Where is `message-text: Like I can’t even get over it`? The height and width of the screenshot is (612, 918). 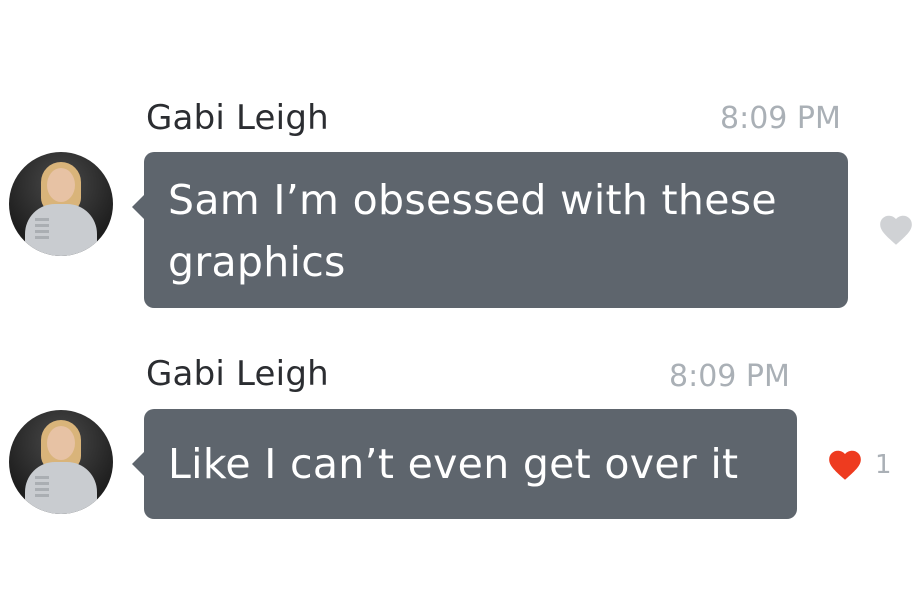 message-text: Like I can’t even get over it is located at coordinates (453, 464).